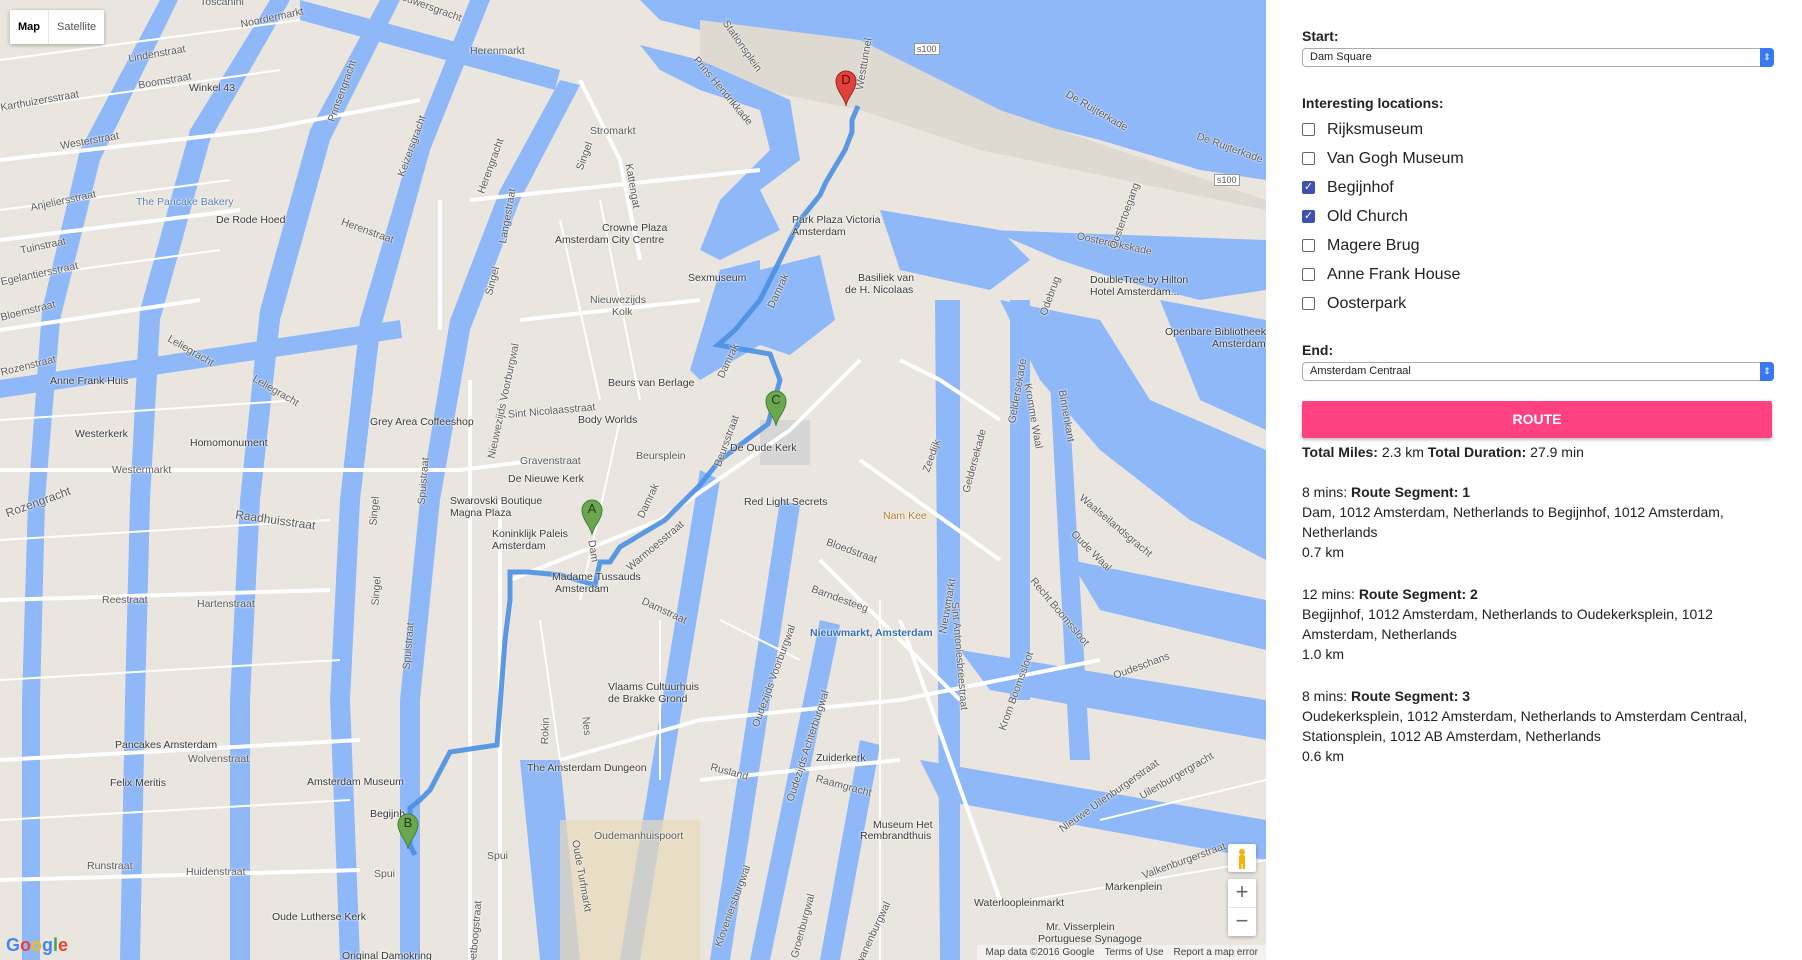  Describe the element at coordinates (1242, 893) in the screenshot. I see `zoom-in-button: +` at that location.